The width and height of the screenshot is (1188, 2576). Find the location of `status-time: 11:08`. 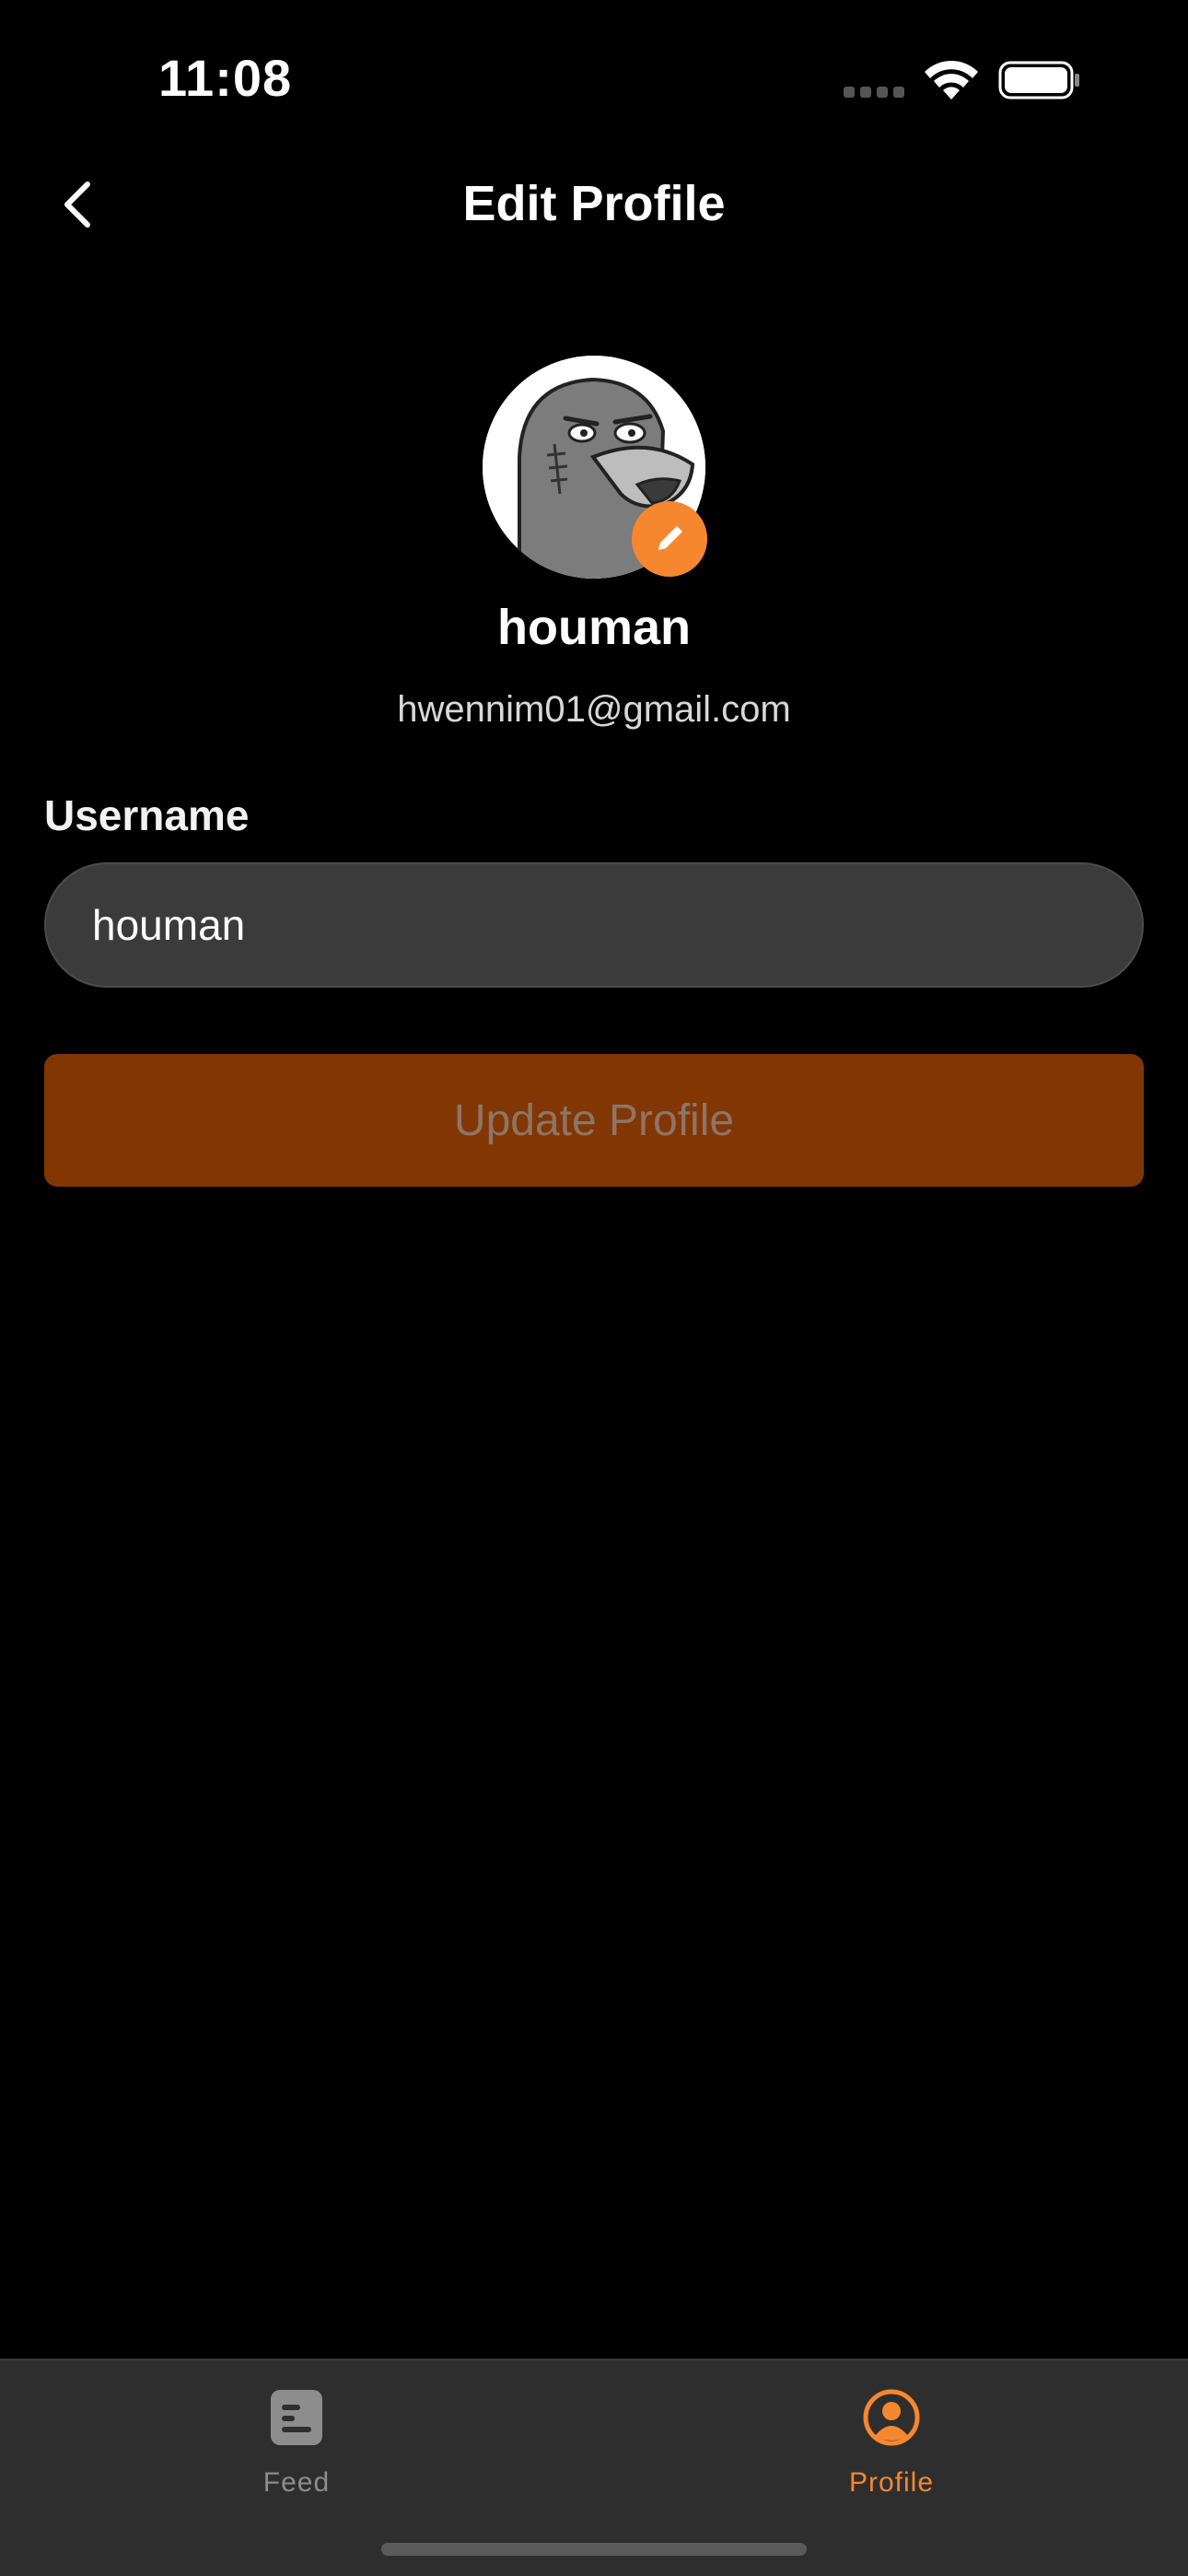

status-time: 11:08 is located at coordinates (225, 78).